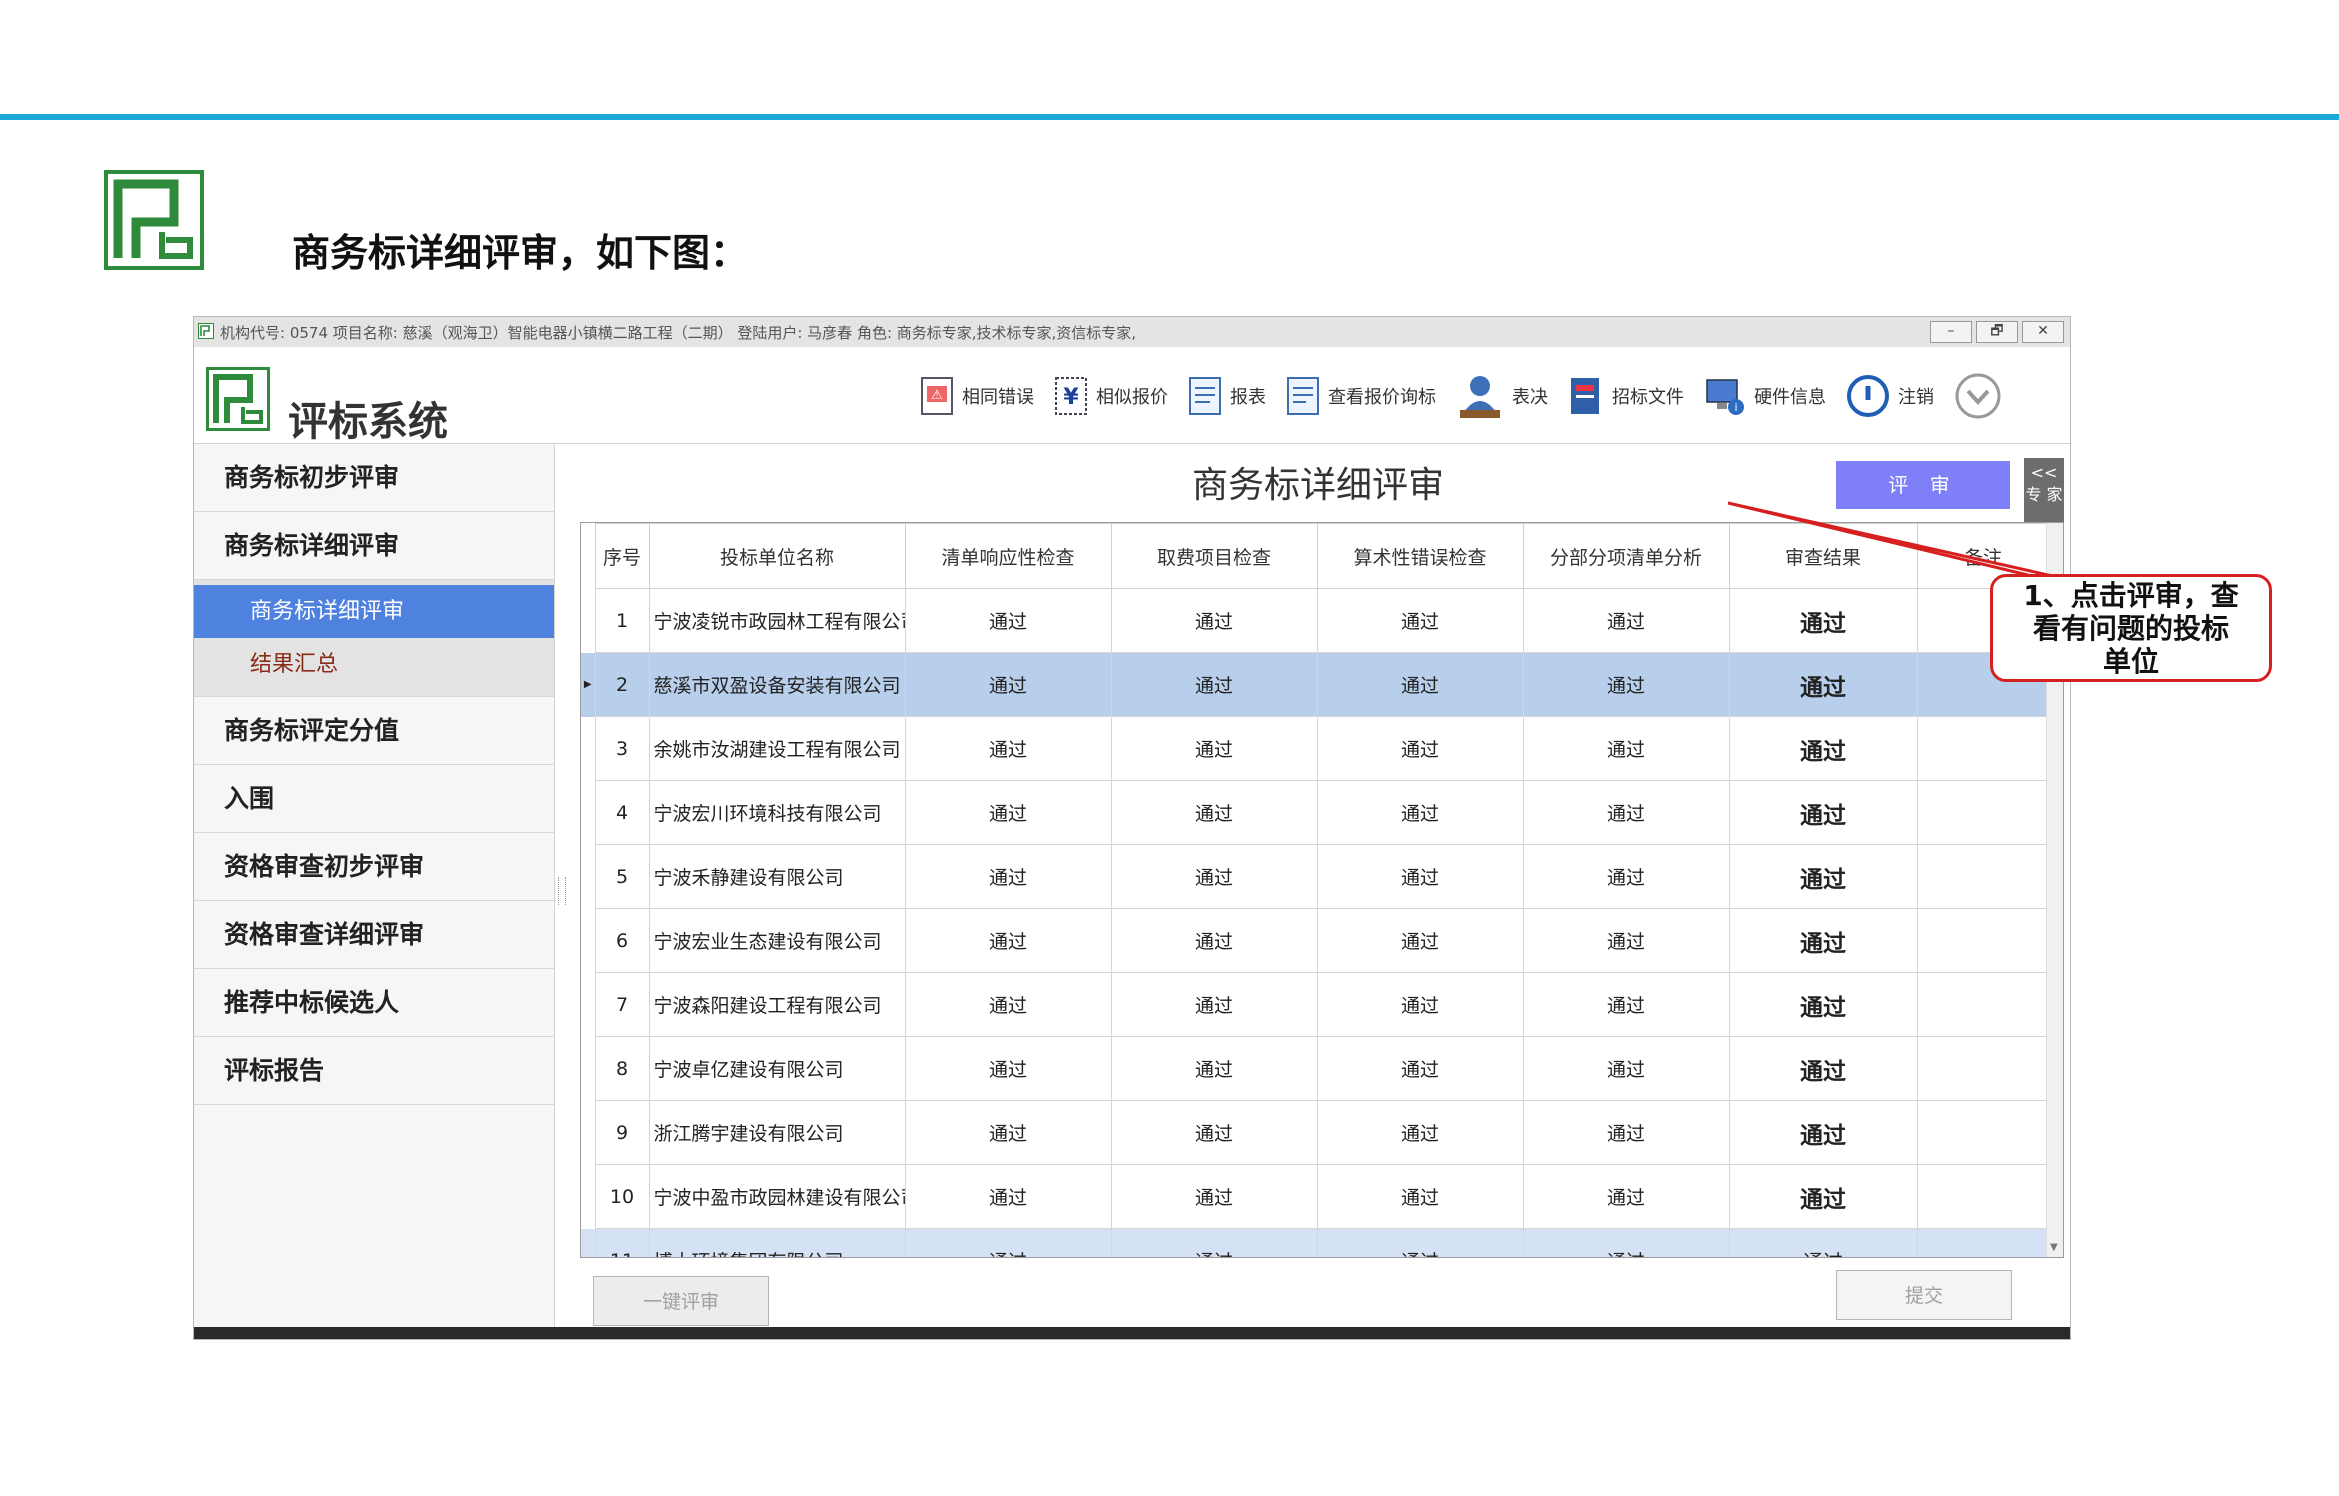 The image size is (2339, 1496). I want to click on sidebar-subitem-result-summary: 结果汇总, so click(374, 664).